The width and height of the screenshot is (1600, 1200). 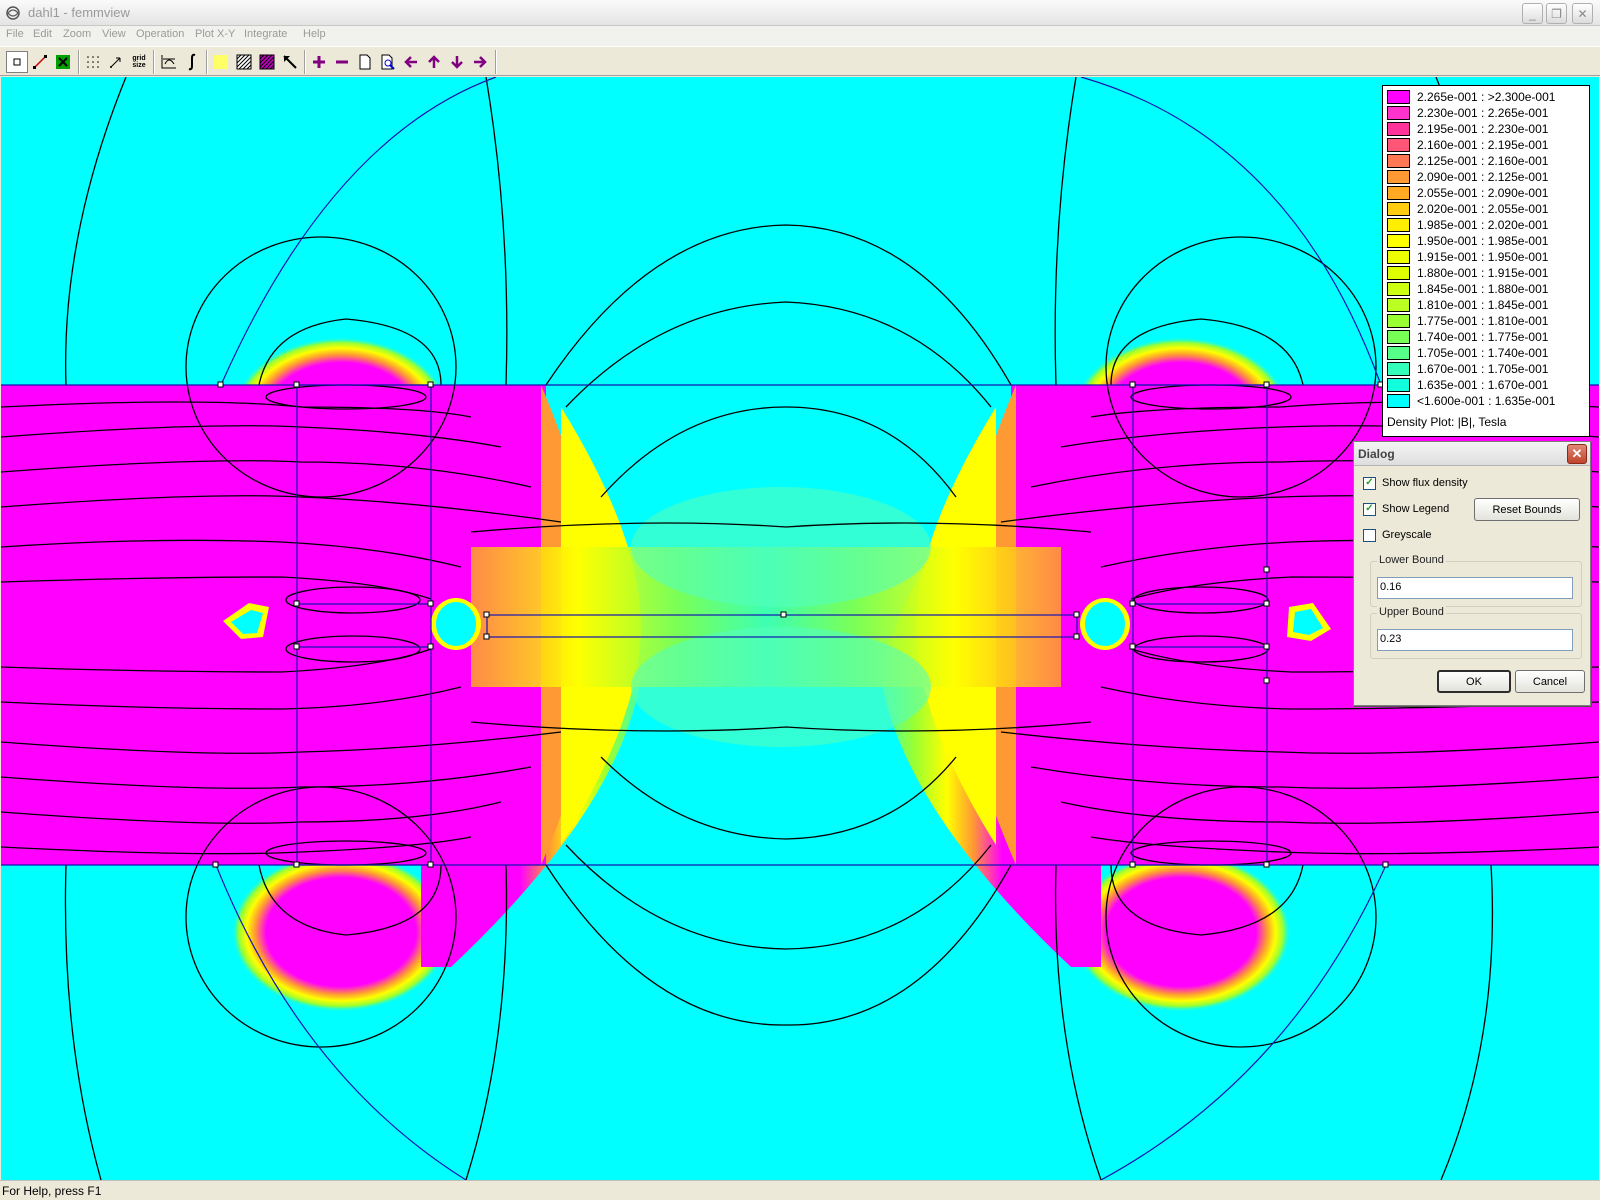 I want to click on cancel-button: Cancel, so click(x=1550, y=681).